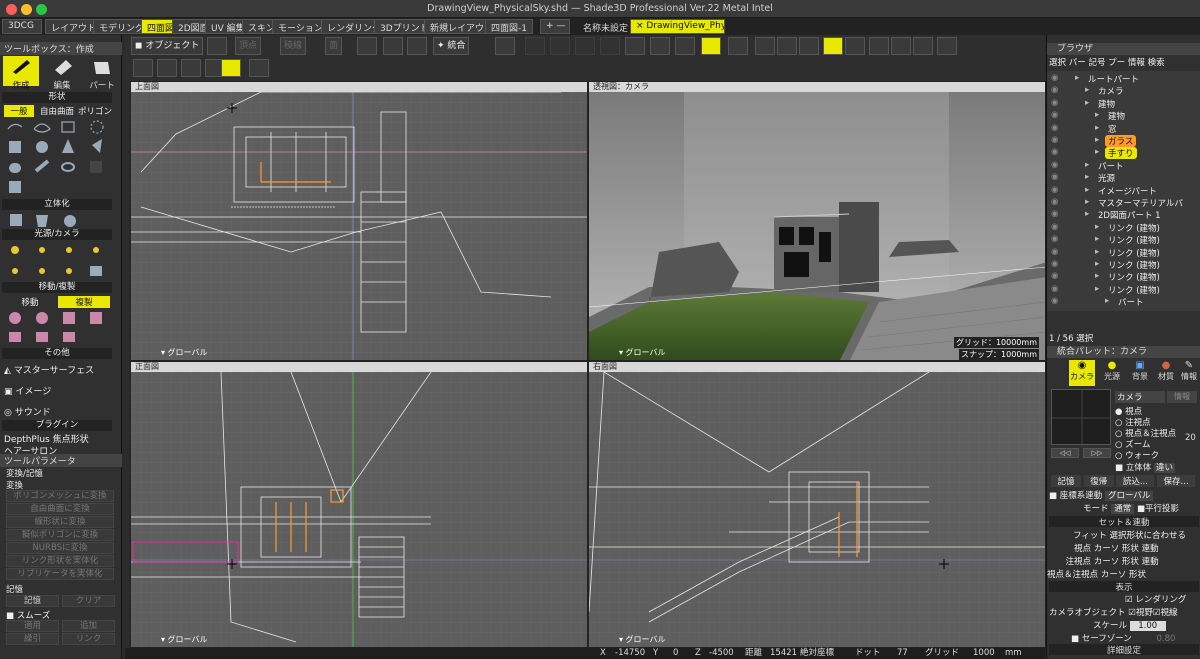  What do you see at coordinates (947, 46) in the screenshot?
I see `unit-icon` at bounding box center [947, 46].